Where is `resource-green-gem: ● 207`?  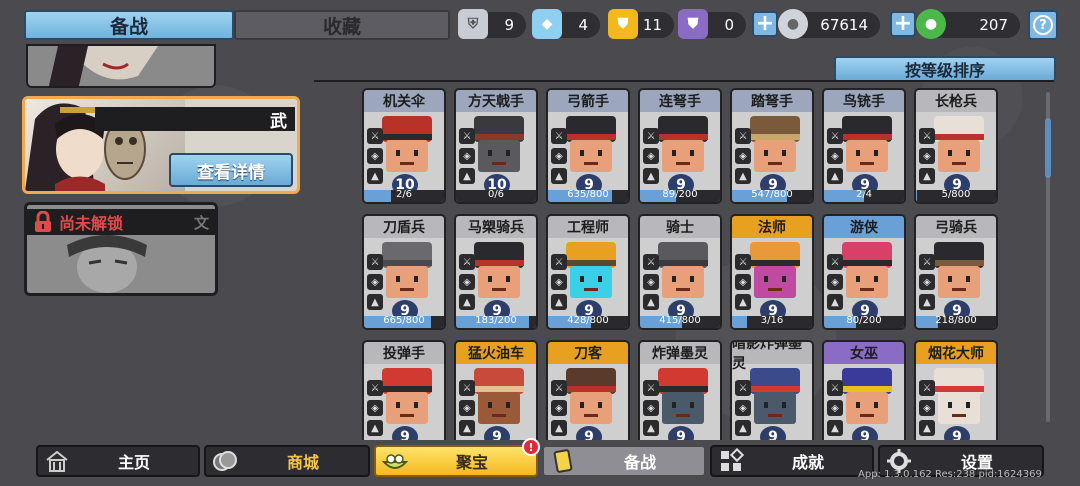
resource-green-gem: ● 207 is located at coordinates (968, 24).